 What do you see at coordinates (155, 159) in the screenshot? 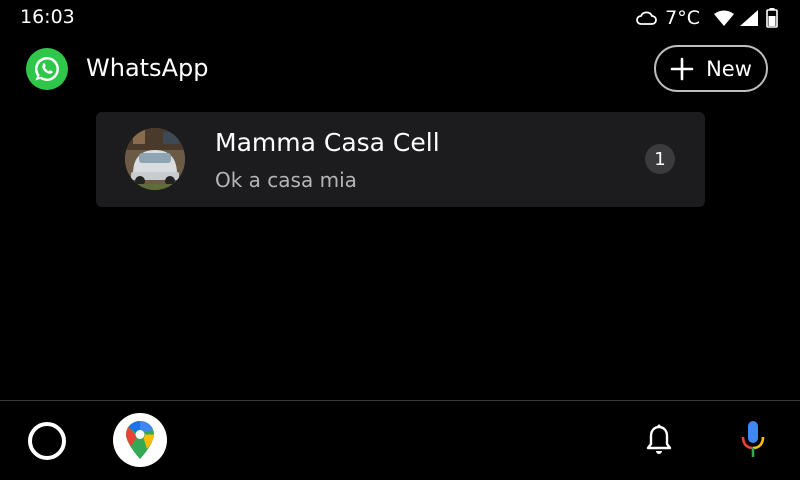
I see `contact-avatar` at bounding box center [155, 159].